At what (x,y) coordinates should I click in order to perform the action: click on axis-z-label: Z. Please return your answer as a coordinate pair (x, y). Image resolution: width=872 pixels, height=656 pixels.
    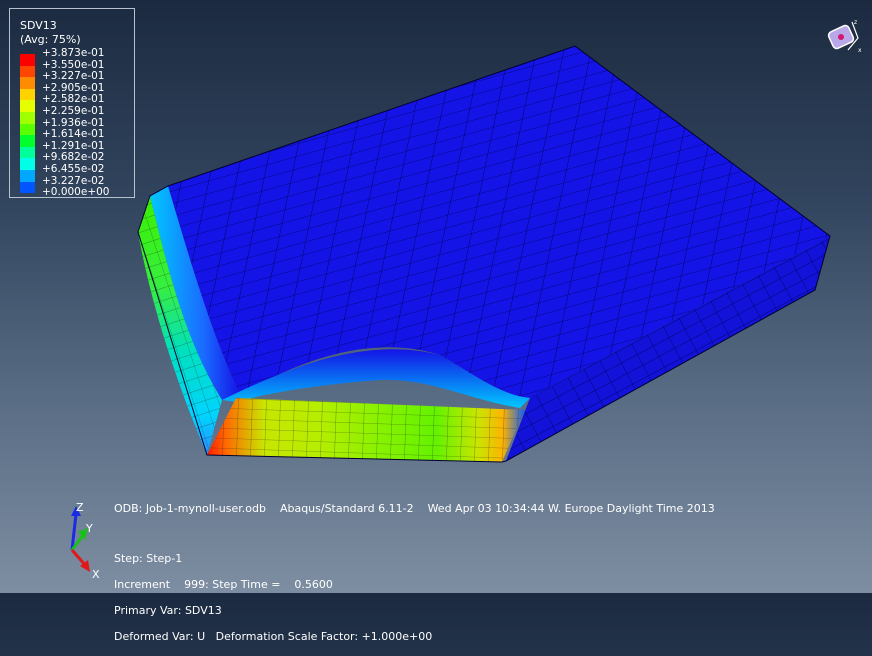
    Looking at the image, I should click on (80, 507).